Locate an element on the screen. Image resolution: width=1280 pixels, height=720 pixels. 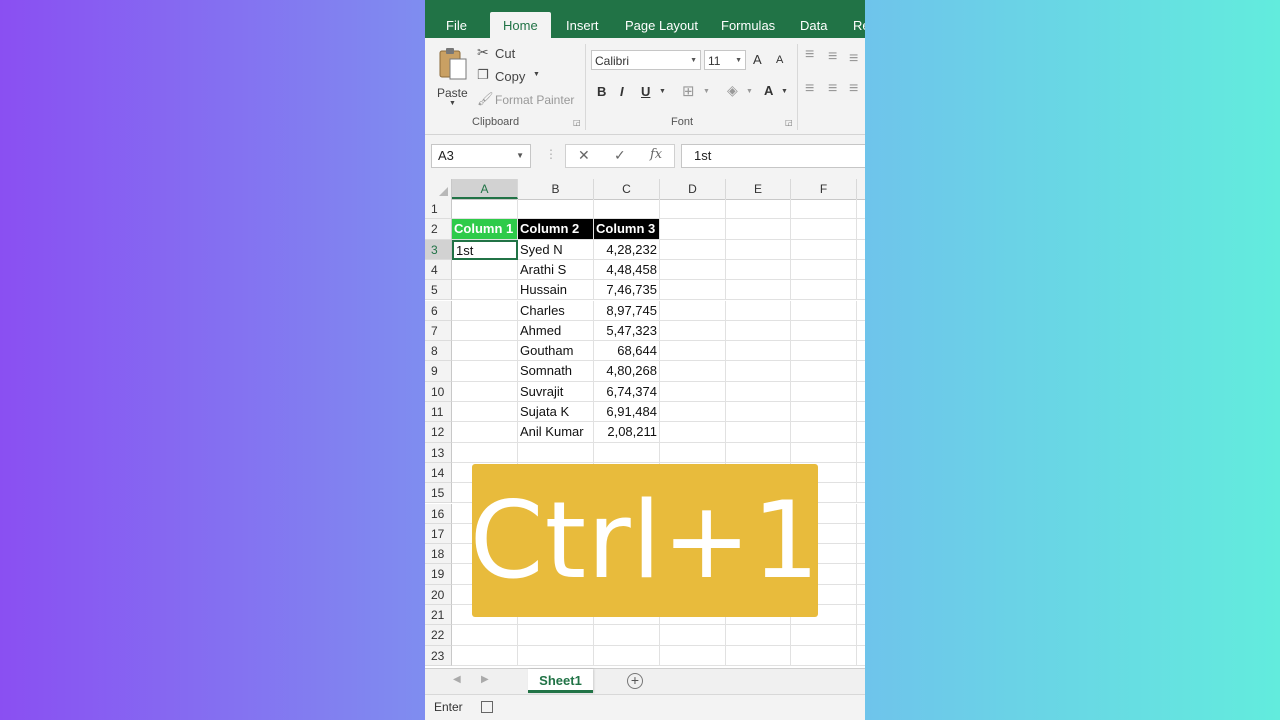
align-center-icon: ≡ is located at coordinates (832, 89).